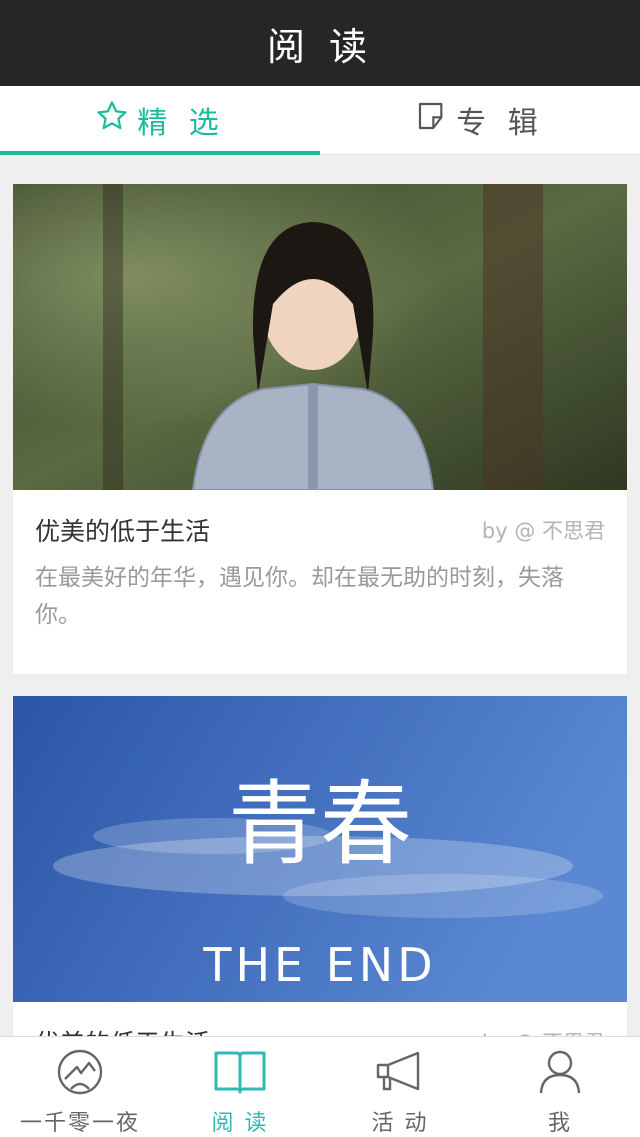 This screenshot has width=640, height=1137. I want to click on segment-tabs: 精 选 专 辑, so click(320, 120).